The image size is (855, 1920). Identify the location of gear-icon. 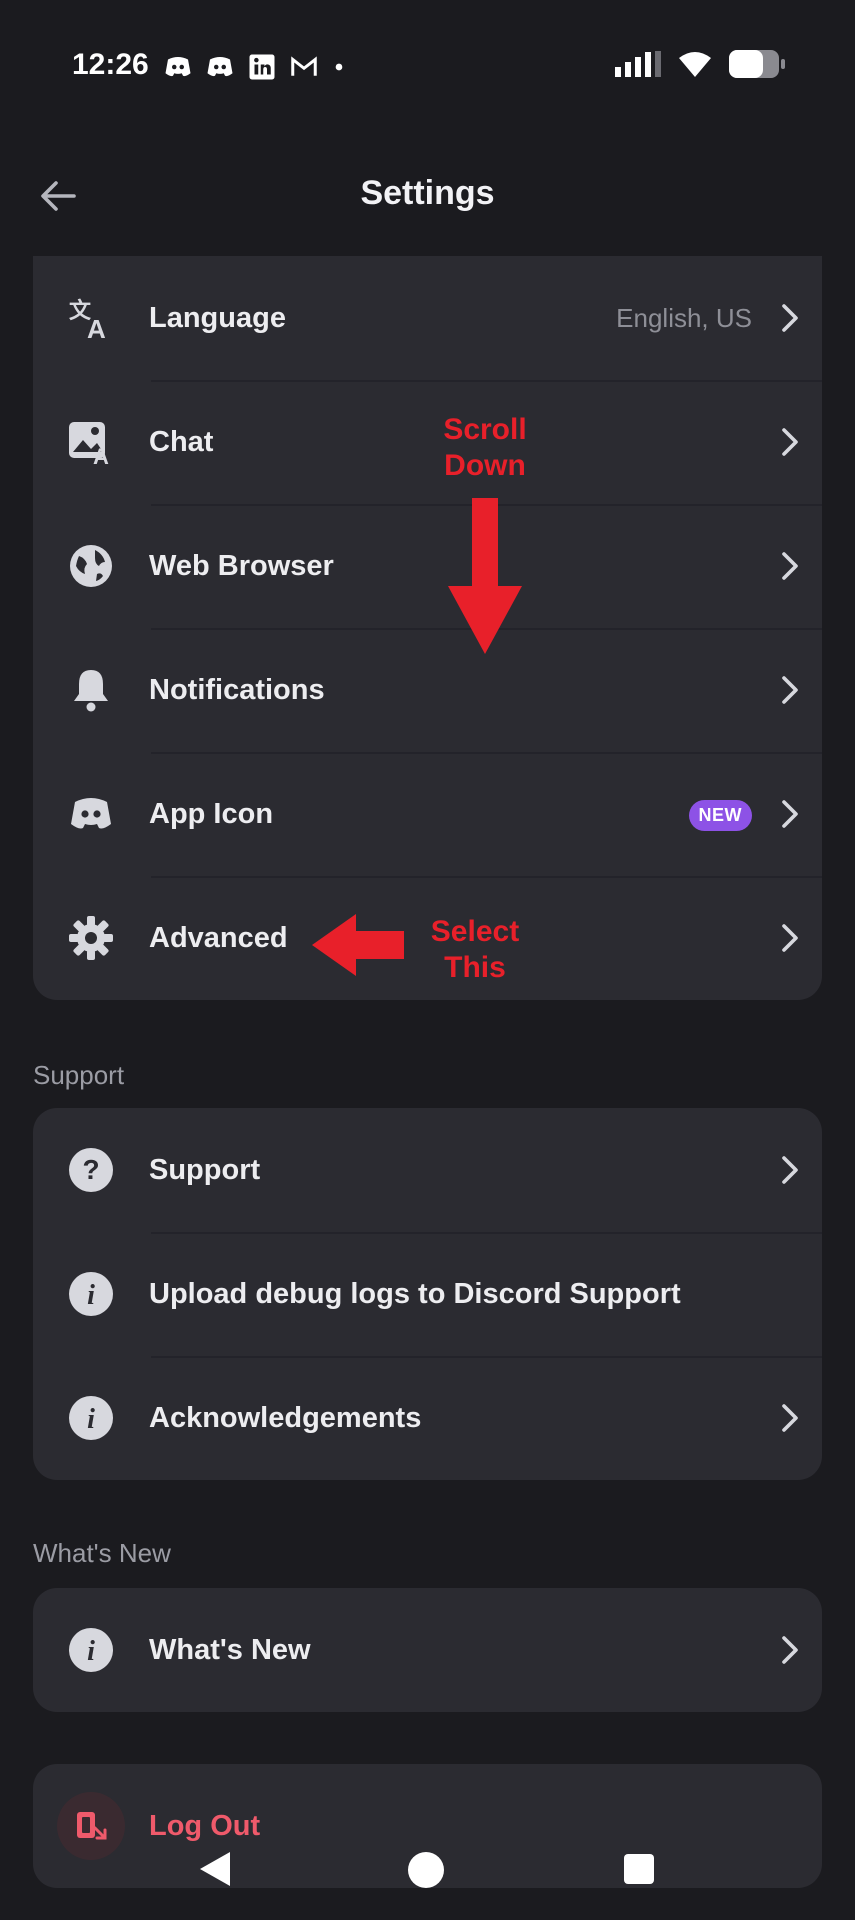
(91, 938).